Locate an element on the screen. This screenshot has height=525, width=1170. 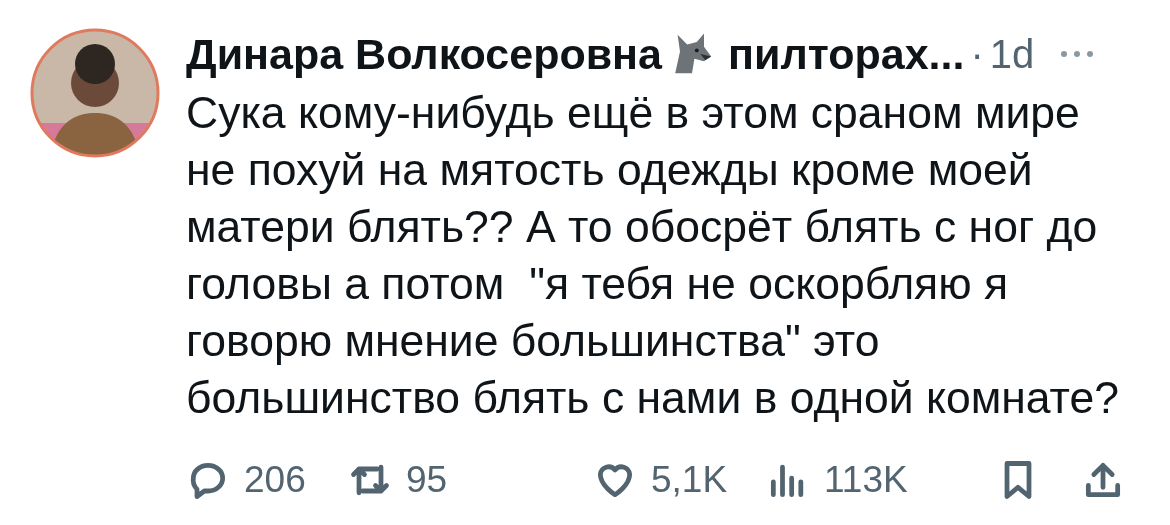
post-time: 1d is located at coordinates (1012, 54).